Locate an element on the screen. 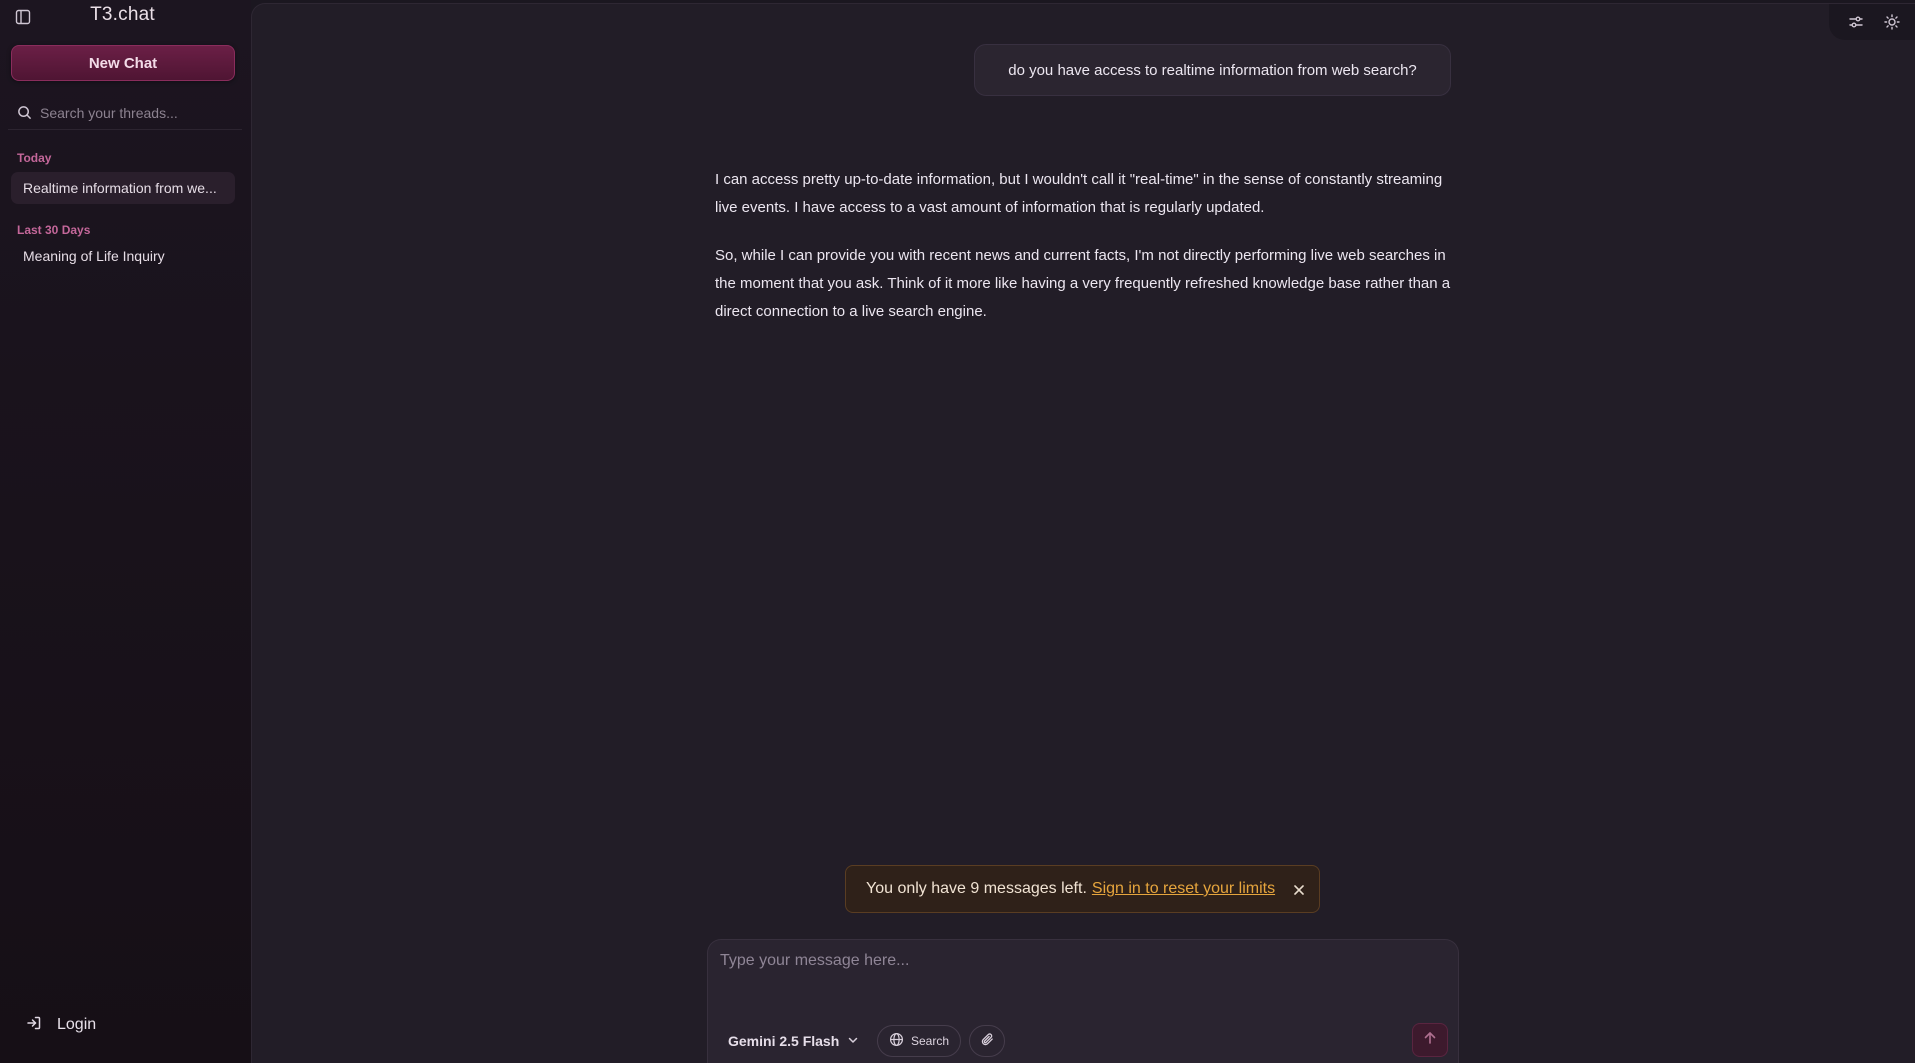 The height and width of the screenshot is (1063, 1915). attach-button is located at coordinates (987, 1041).